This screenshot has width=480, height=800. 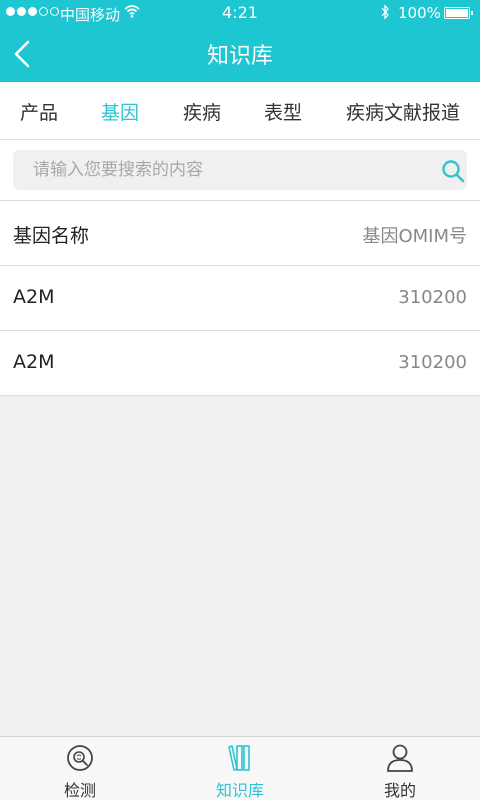 I want to click on search-icon, so click(x=453, y=171).